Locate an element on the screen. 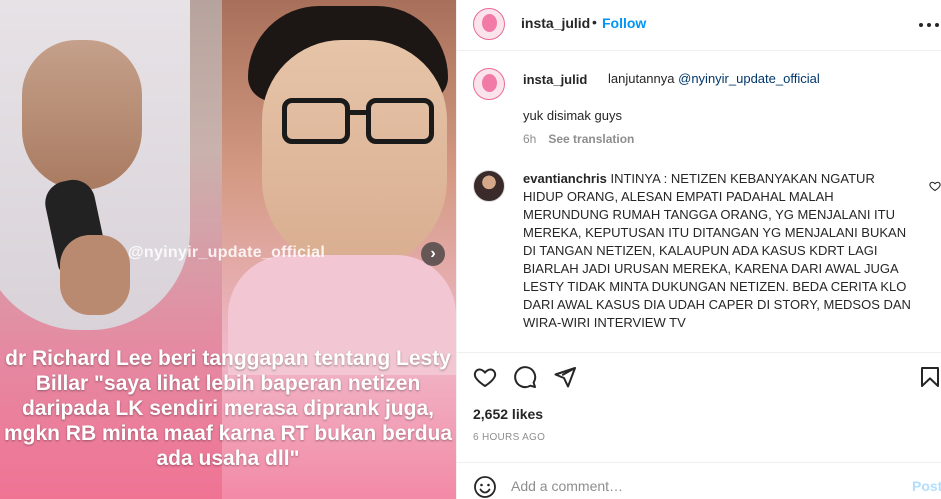  share-icon is located at coordinates (565, 377).